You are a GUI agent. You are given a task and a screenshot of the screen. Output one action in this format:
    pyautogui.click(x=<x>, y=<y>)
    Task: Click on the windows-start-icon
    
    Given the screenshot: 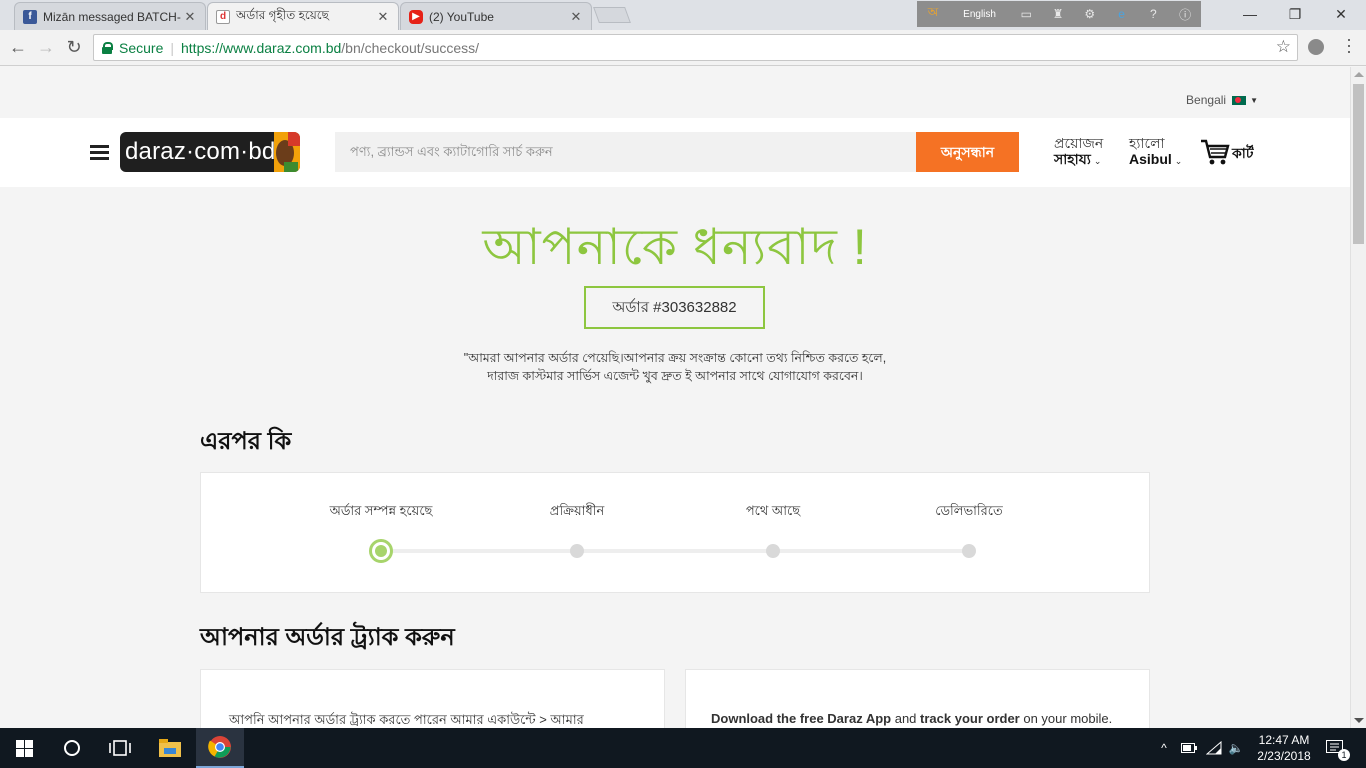 What is the action you would take?
    pyautogui.click(x=24, y=748)
    